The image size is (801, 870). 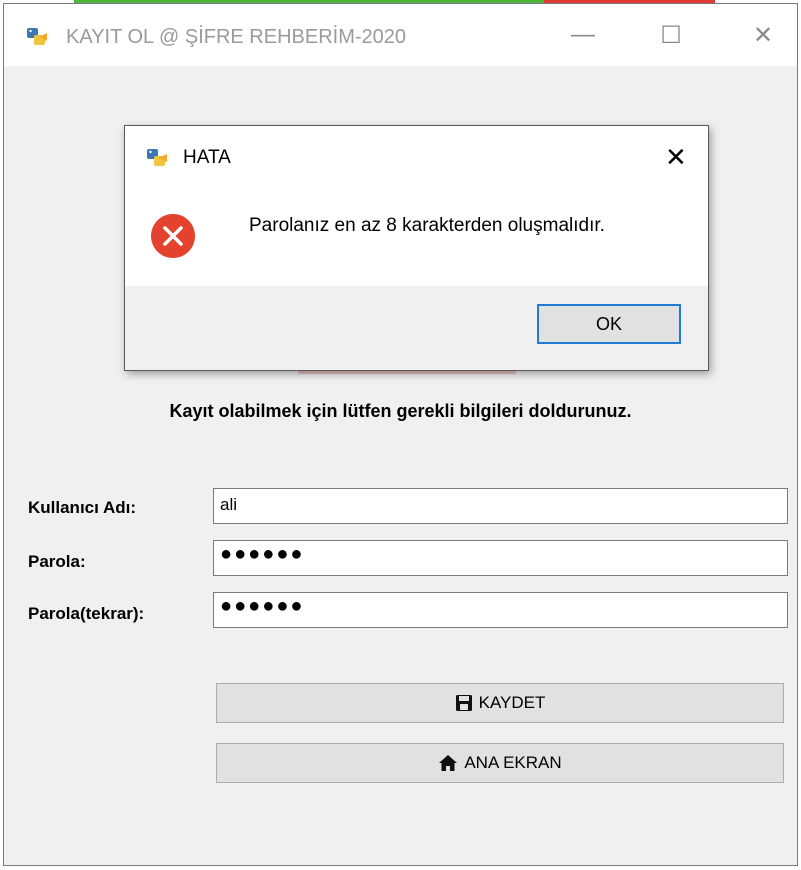 What do you see at coordinates (448, 763) in the screenshot?
I see `home-icon` at bounding box center [448, 763].